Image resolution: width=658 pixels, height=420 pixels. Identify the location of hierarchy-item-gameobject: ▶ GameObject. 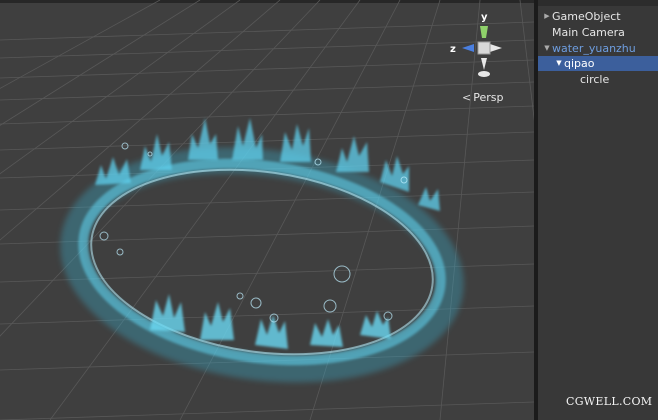
(598, 16).